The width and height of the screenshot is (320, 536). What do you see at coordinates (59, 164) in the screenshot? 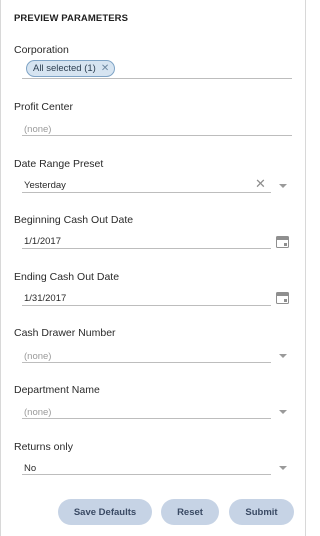
I see `date-range-preset-label: Date Range Preset` at bounding box center [59, 164].